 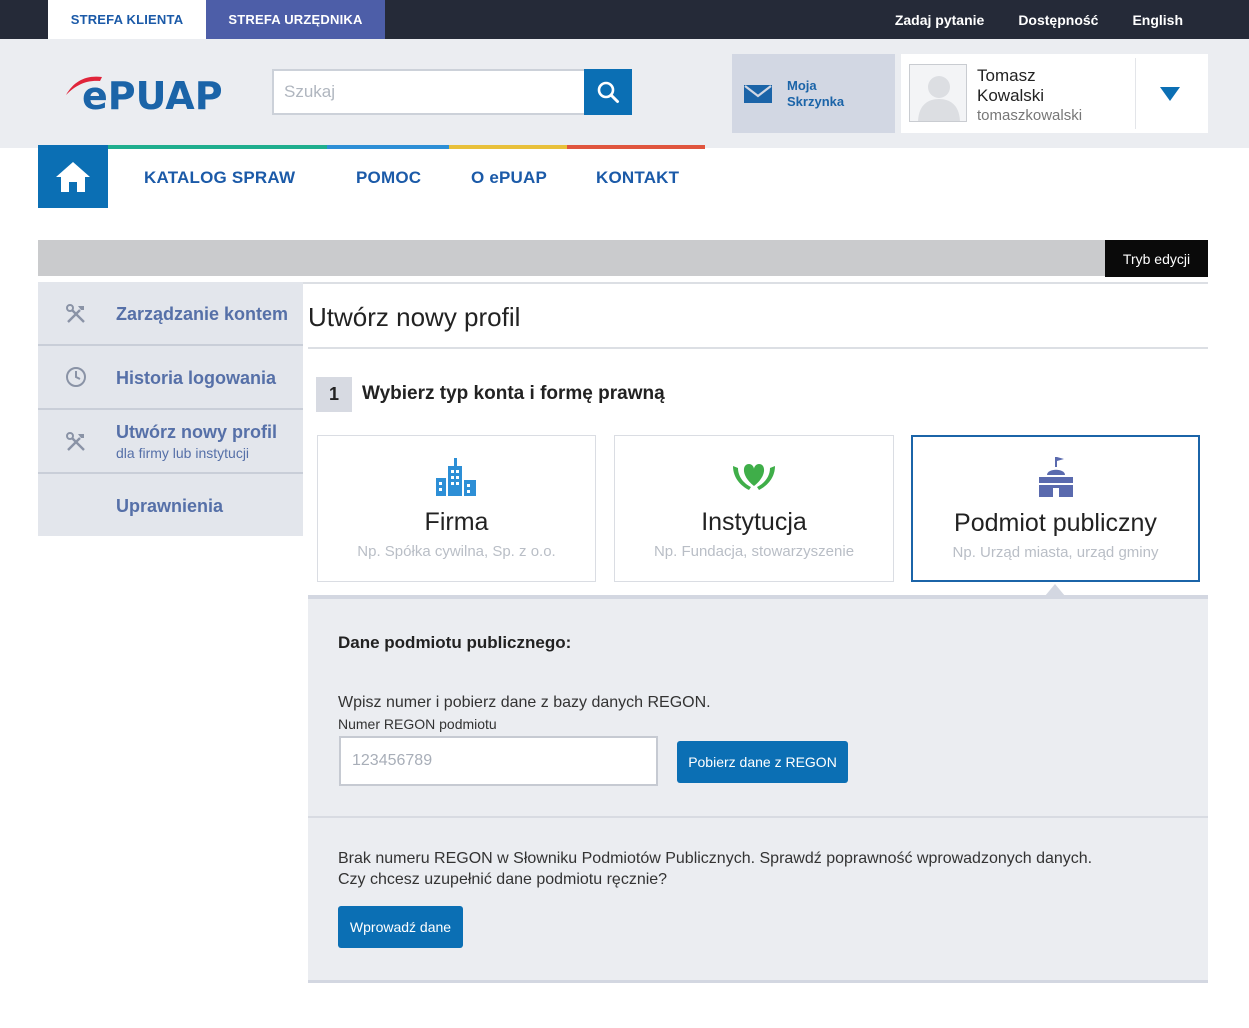 I want to click on sidebar-item-login-history: Historia logowania, so click(x=170, y=378).